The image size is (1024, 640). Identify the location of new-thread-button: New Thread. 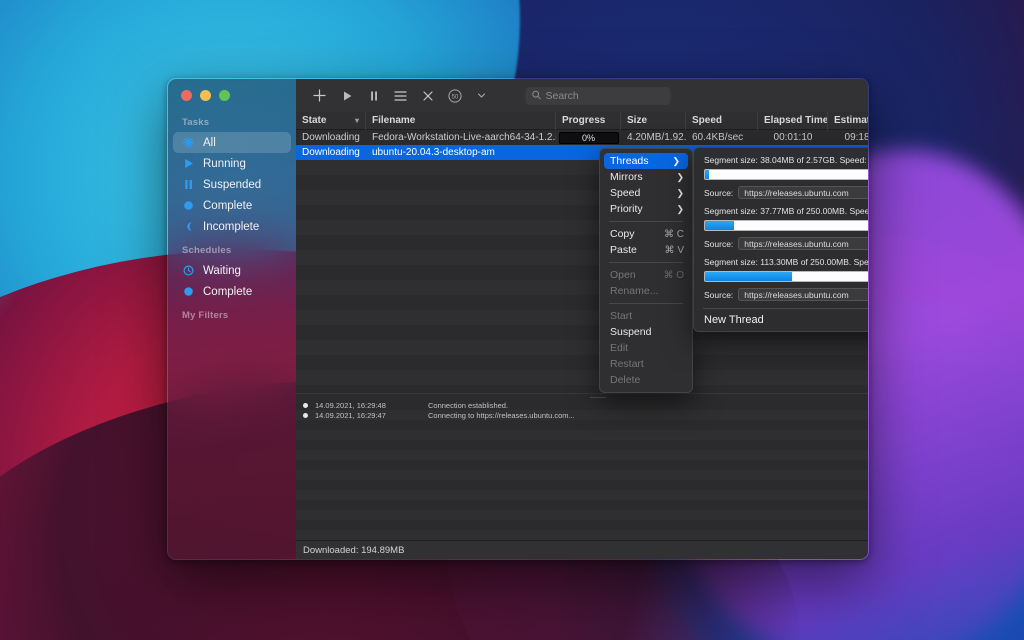
(781, 320).